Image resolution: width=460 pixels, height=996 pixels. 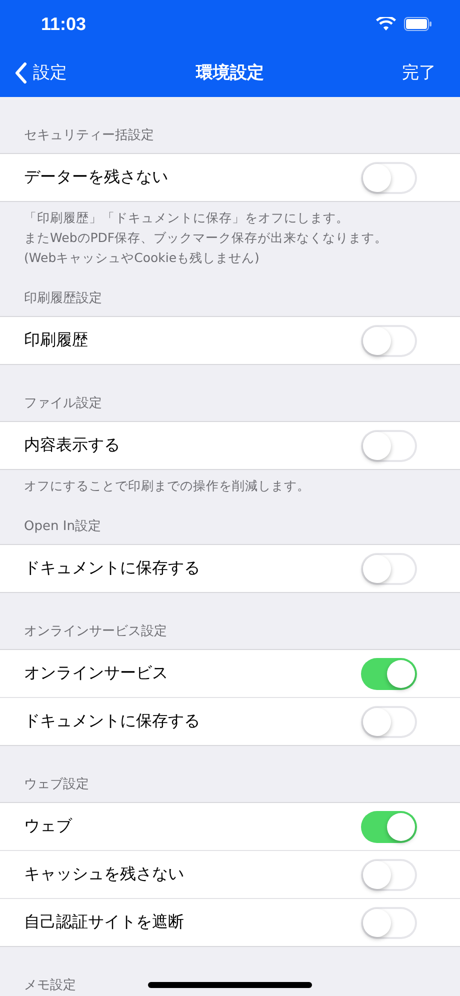 What do you see at coordinates (104, 874) in the screenshot?
I see `setting-label: キャッシュを残さない` at bounding box center [104, 874].